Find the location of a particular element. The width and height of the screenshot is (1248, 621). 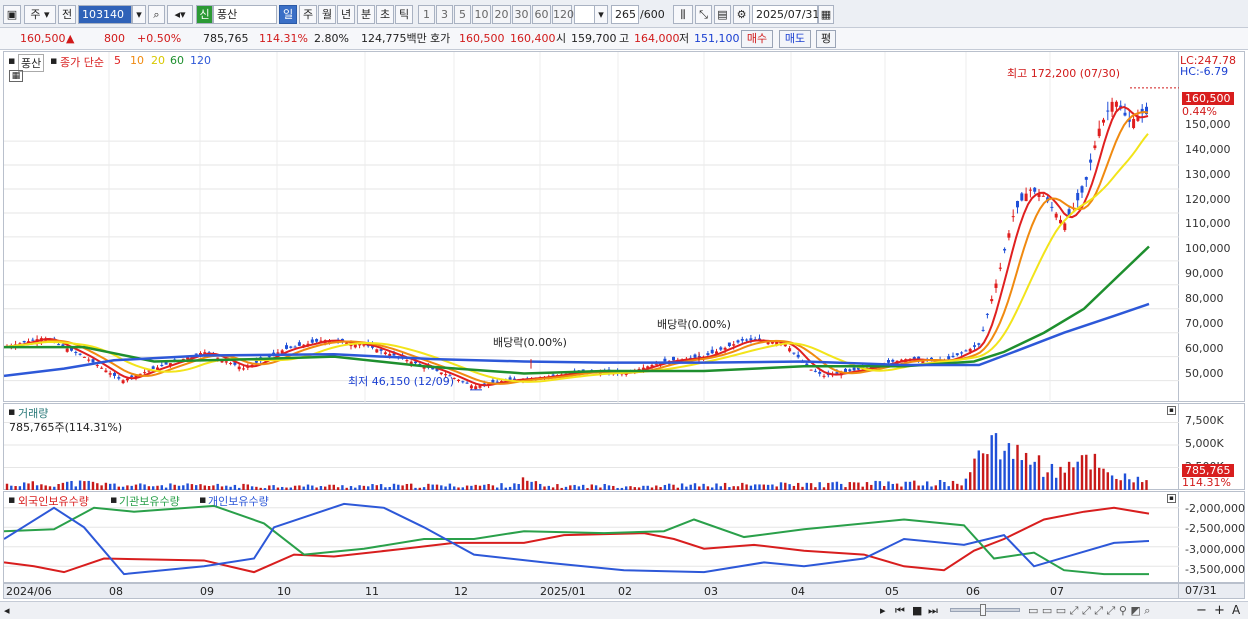

calendar-icon: ▦ is located at coordinates (826, 14).